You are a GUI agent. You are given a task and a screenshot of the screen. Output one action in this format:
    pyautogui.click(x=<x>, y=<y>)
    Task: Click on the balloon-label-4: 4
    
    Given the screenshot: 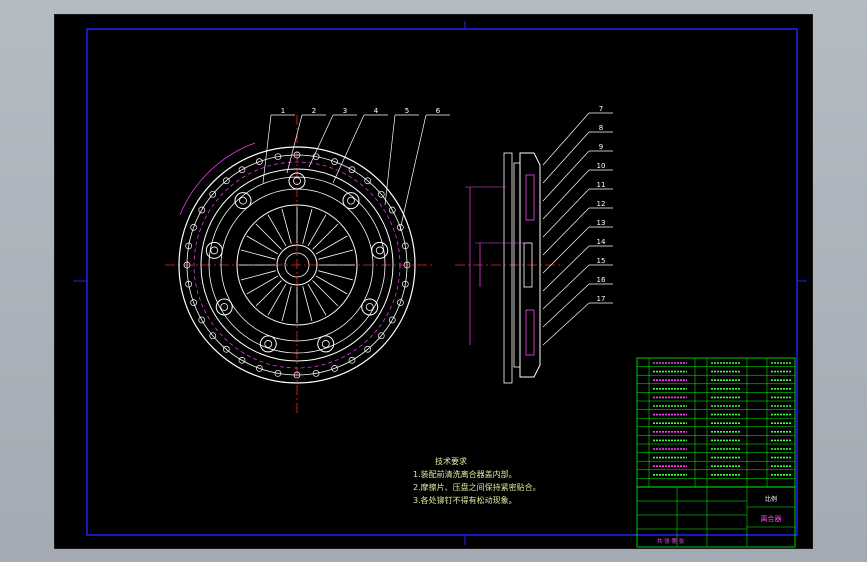 What is the action you would take?
    pyautogui.click(x=376, y=111)
    